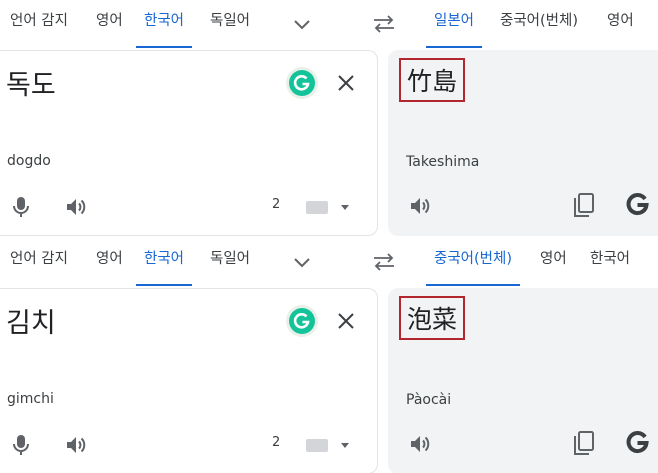  I want to click on tab-korean-target: 한국어, so click(610, 262).